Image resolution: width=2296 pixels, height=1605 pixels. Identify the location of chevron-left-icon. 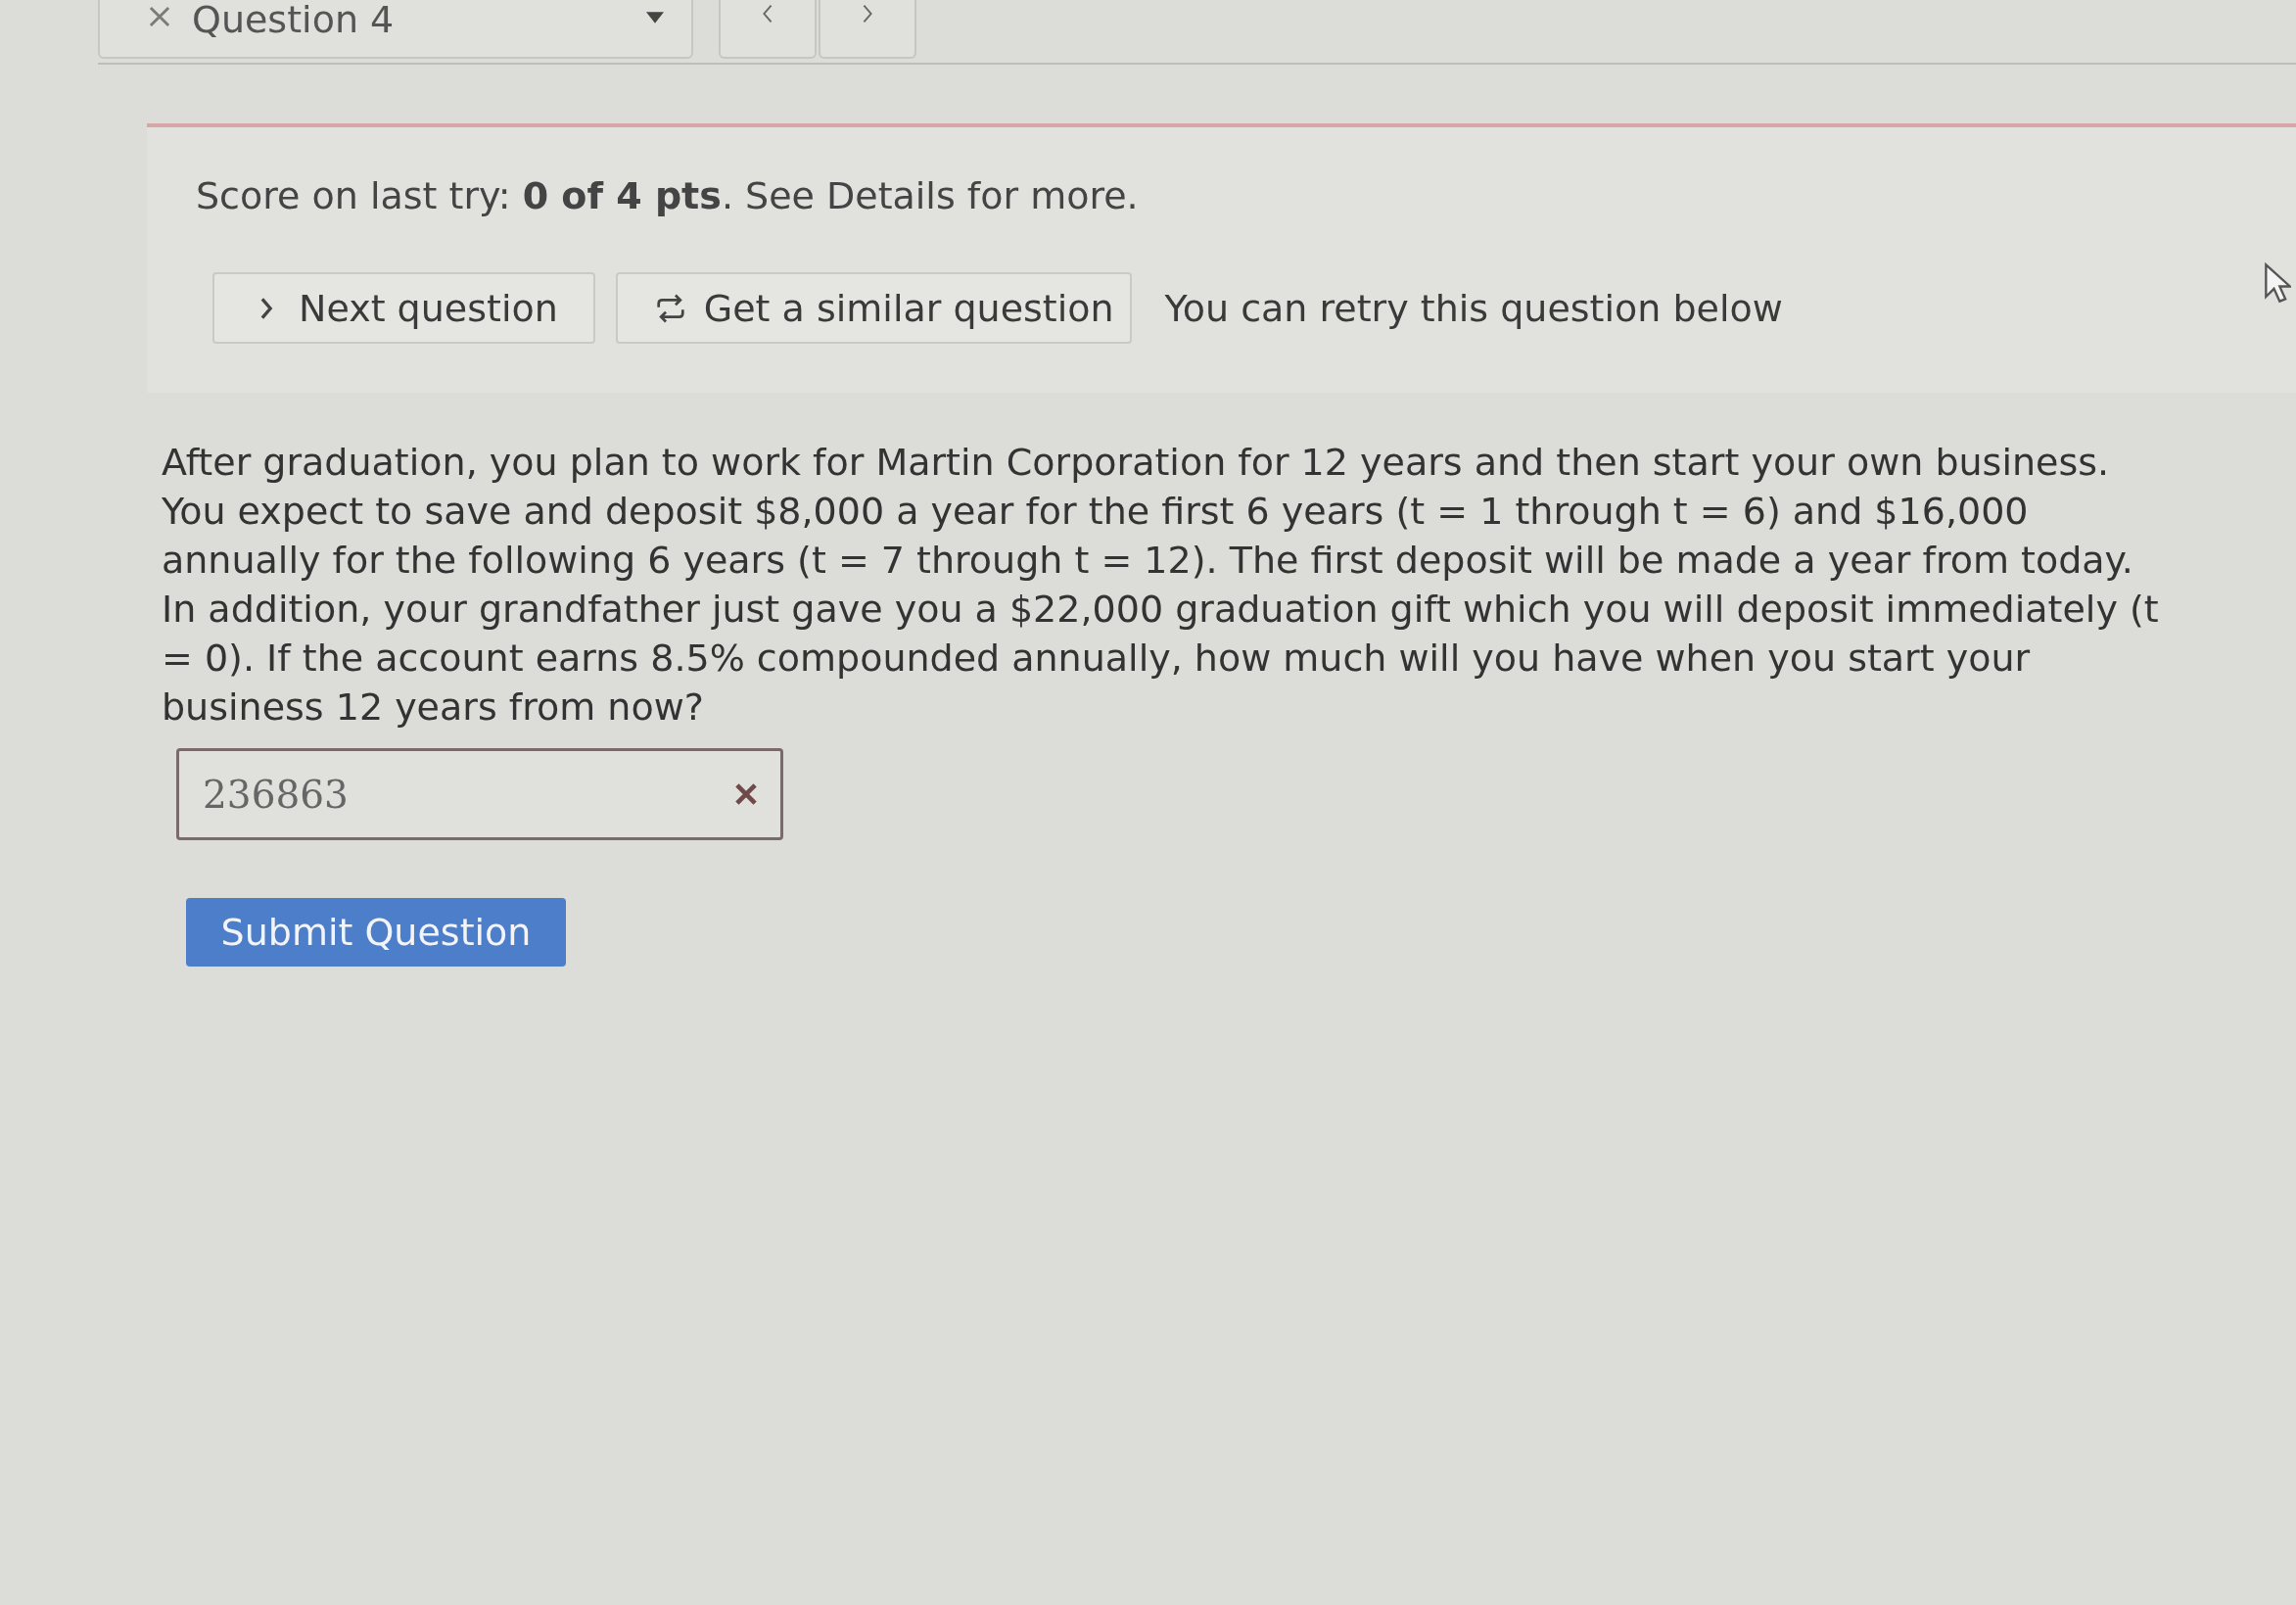
(767, 14).